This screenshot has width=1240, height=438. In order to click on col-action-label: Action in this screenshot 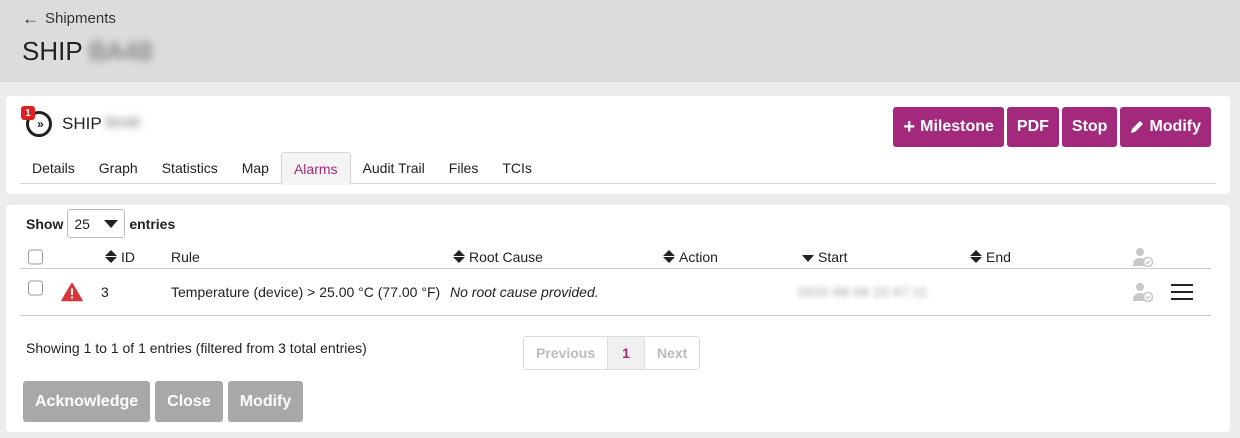, I will do `click(698, 256)`.